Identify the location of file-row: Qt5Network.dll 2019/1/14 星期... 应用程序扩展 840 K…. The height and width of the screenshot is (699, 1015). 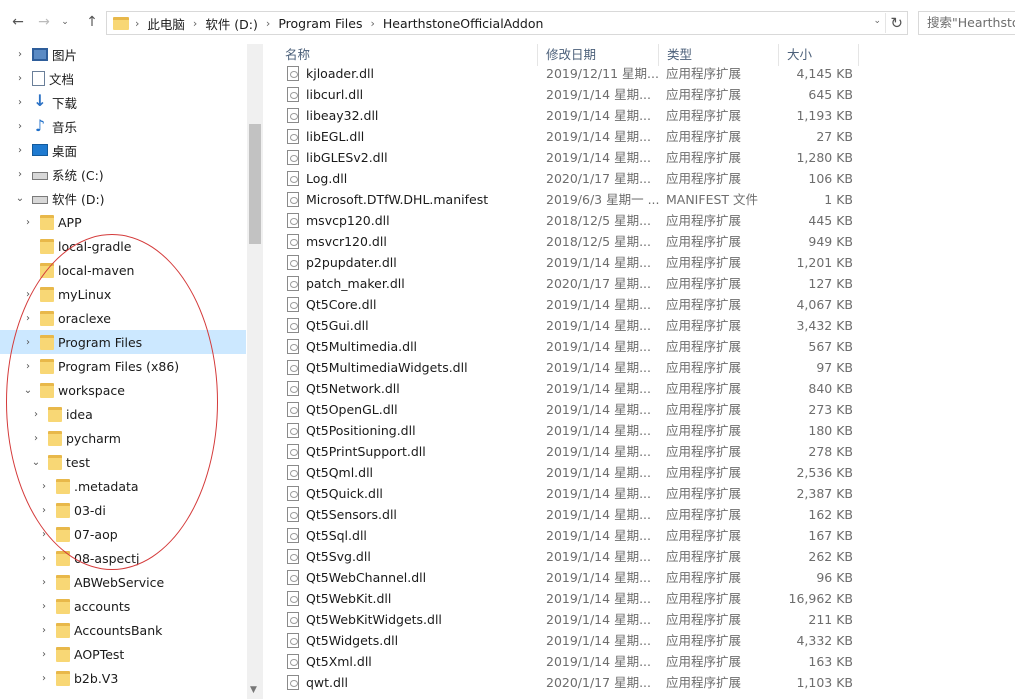
(563, 388).